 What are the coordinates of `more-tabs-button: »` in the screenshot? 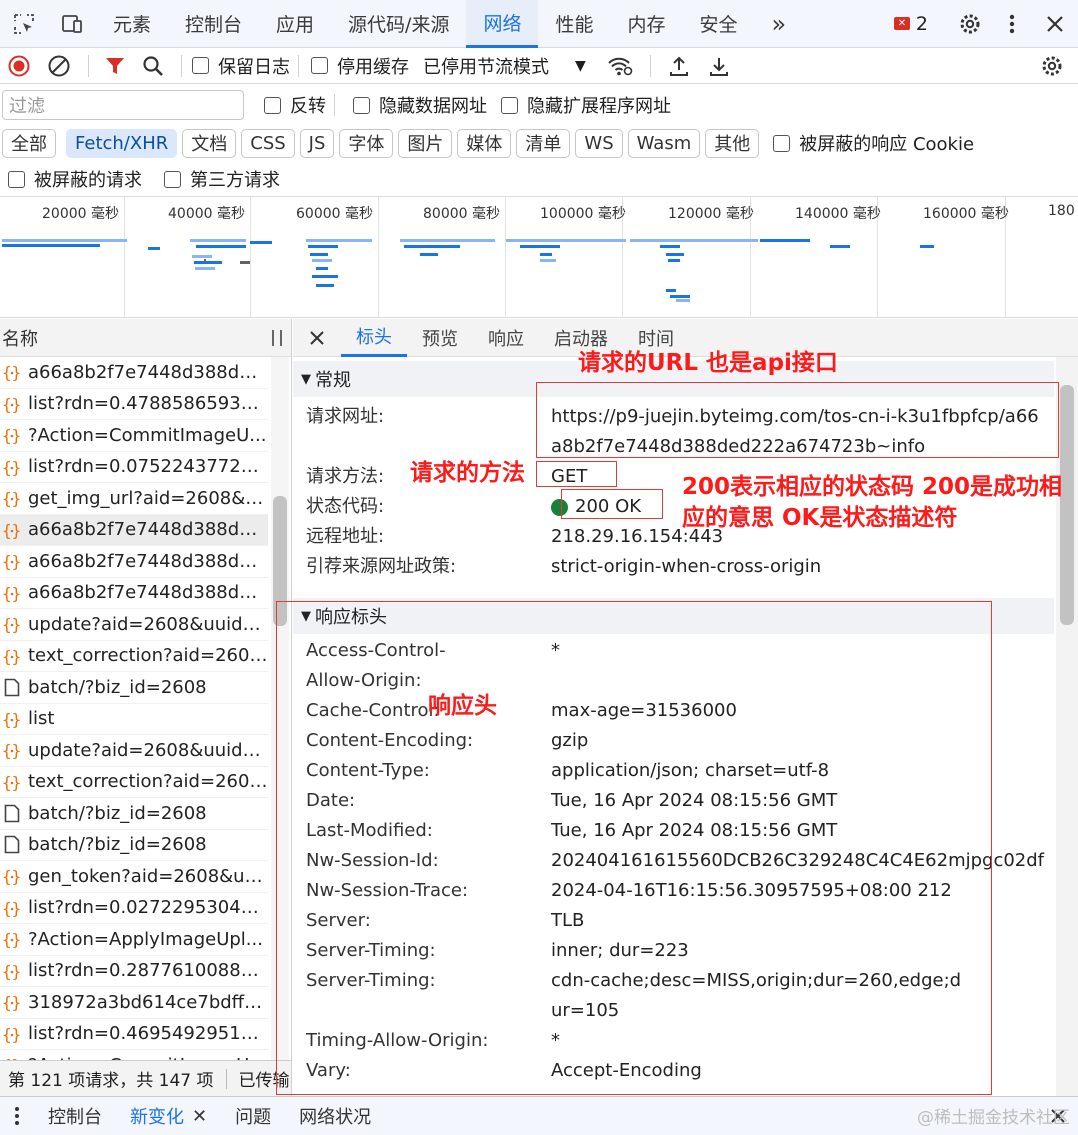 It's located at (779, 24).